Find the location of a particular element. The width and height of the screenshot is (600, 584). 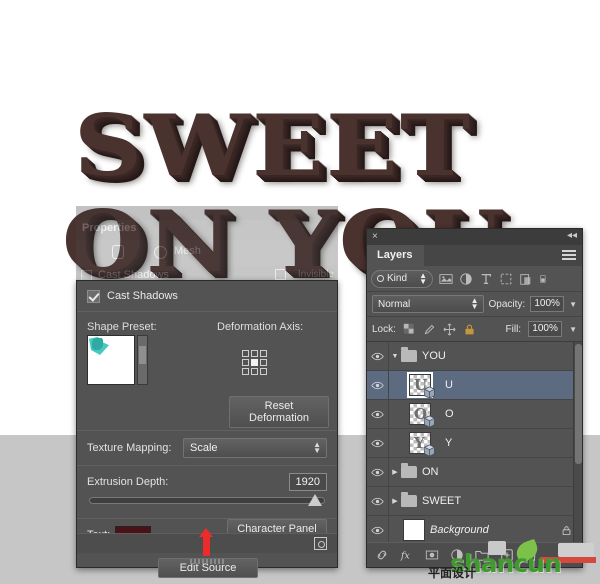

type-filter-icon is located at coordinates (486, 279).